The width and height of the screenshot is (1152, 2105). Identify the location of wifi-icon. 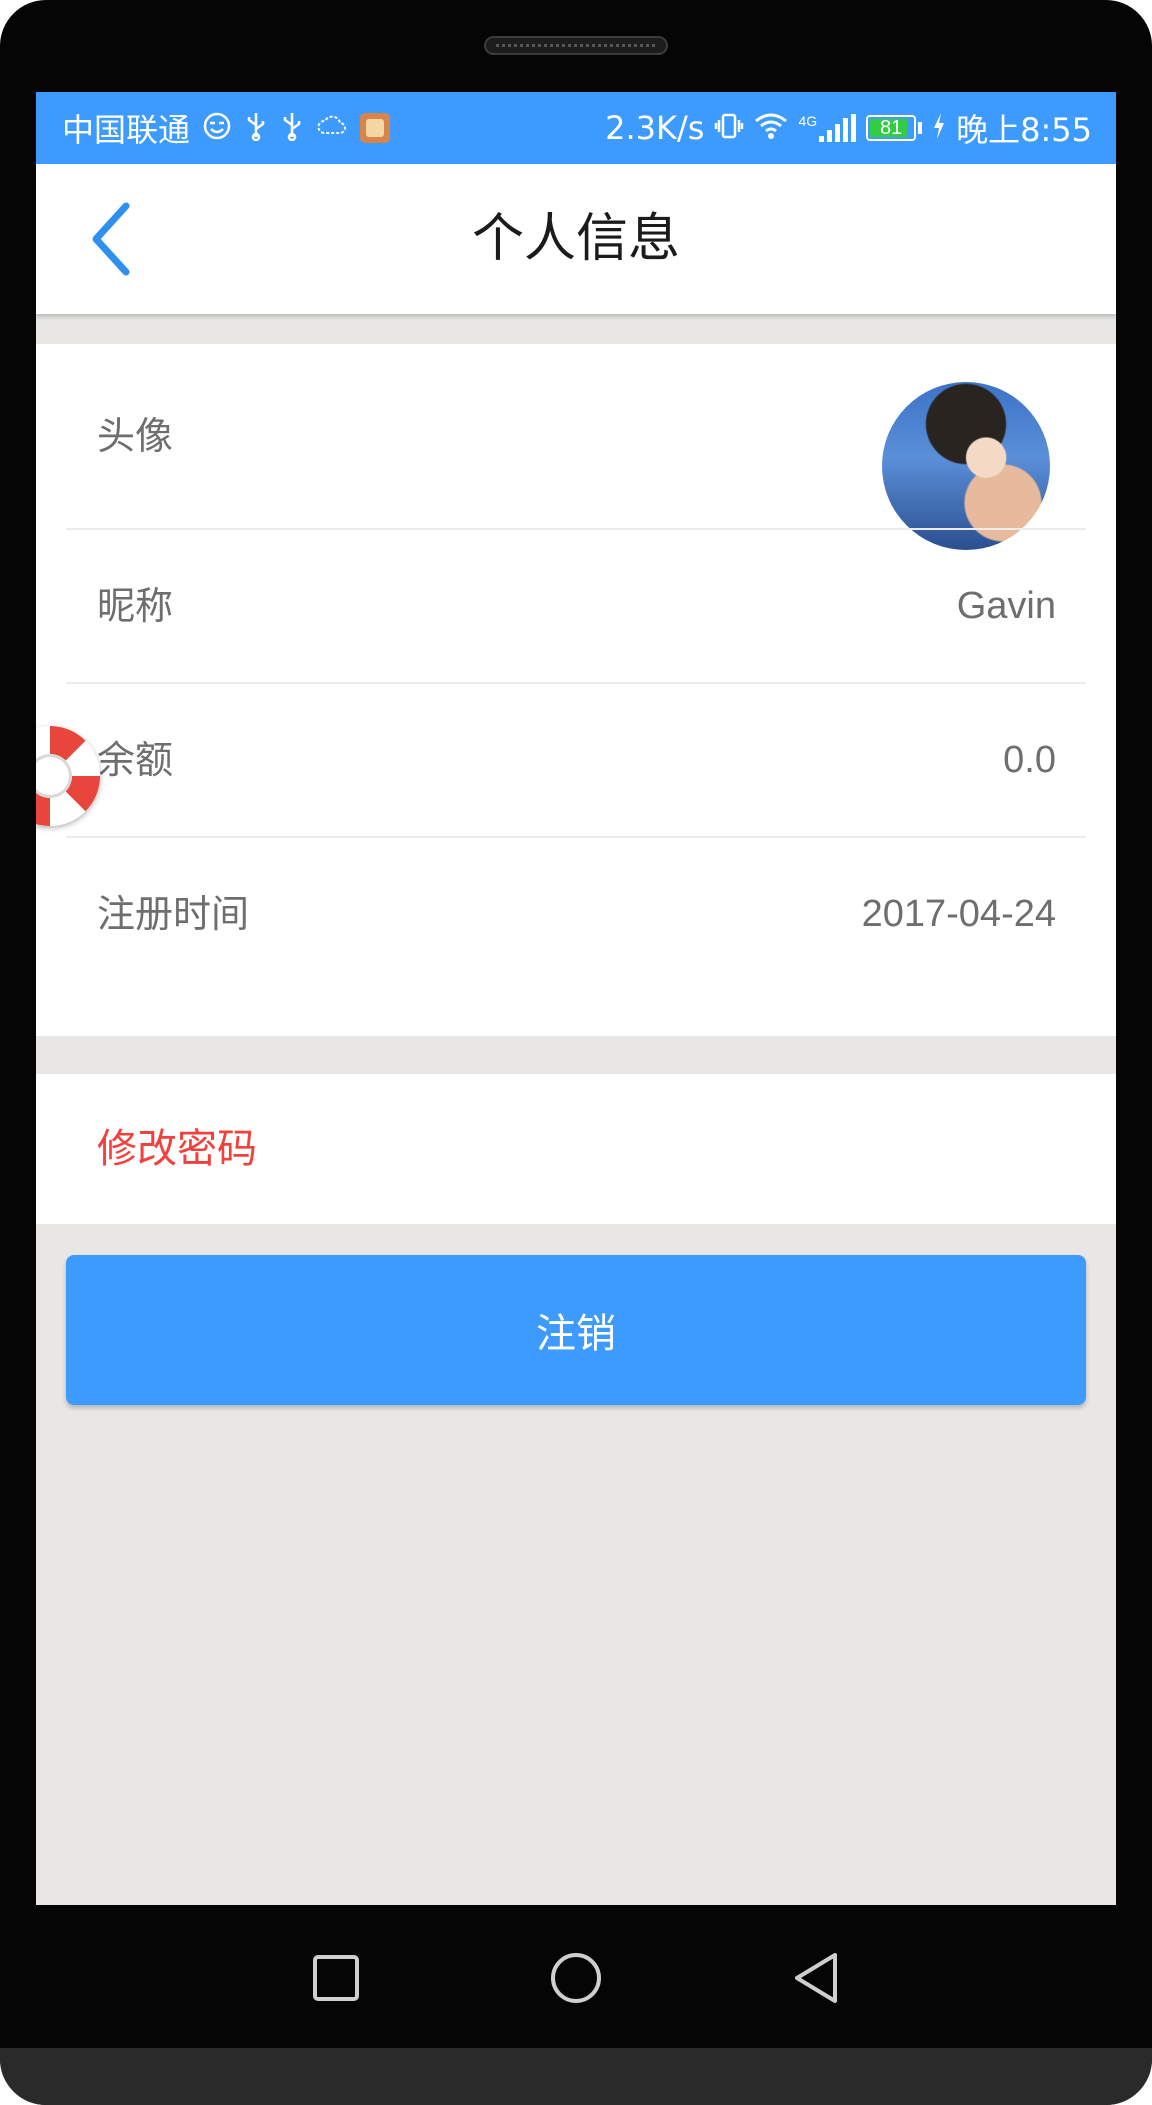
(771, 128).